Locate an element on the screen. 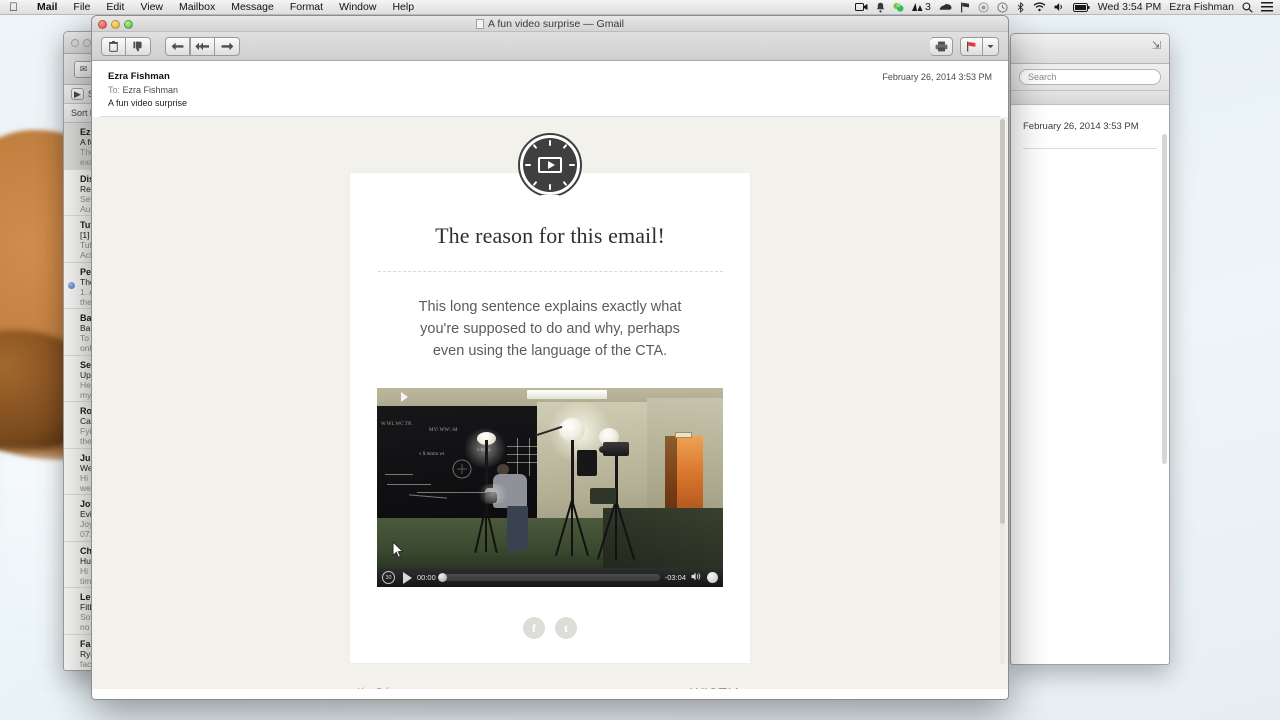 This screenshot has height=720, width=1280. print-button is located at coordinates (941, 46).